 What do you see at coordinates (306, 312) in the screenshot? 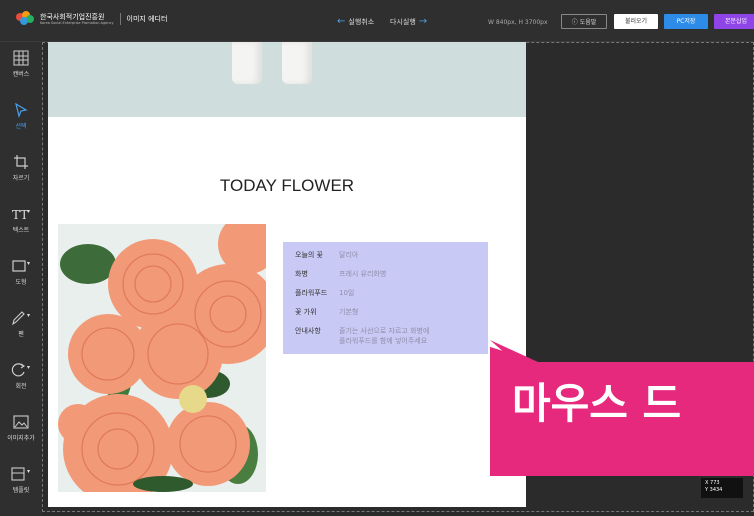
I see `info-key: 꽃 가위` at bounding box center [306, 312].